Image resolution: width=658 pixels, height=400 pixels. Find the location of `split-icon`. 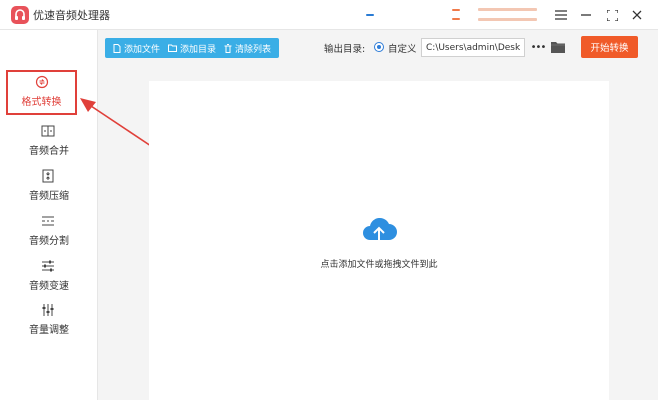

split-icon is located at coordinates (48, 221).